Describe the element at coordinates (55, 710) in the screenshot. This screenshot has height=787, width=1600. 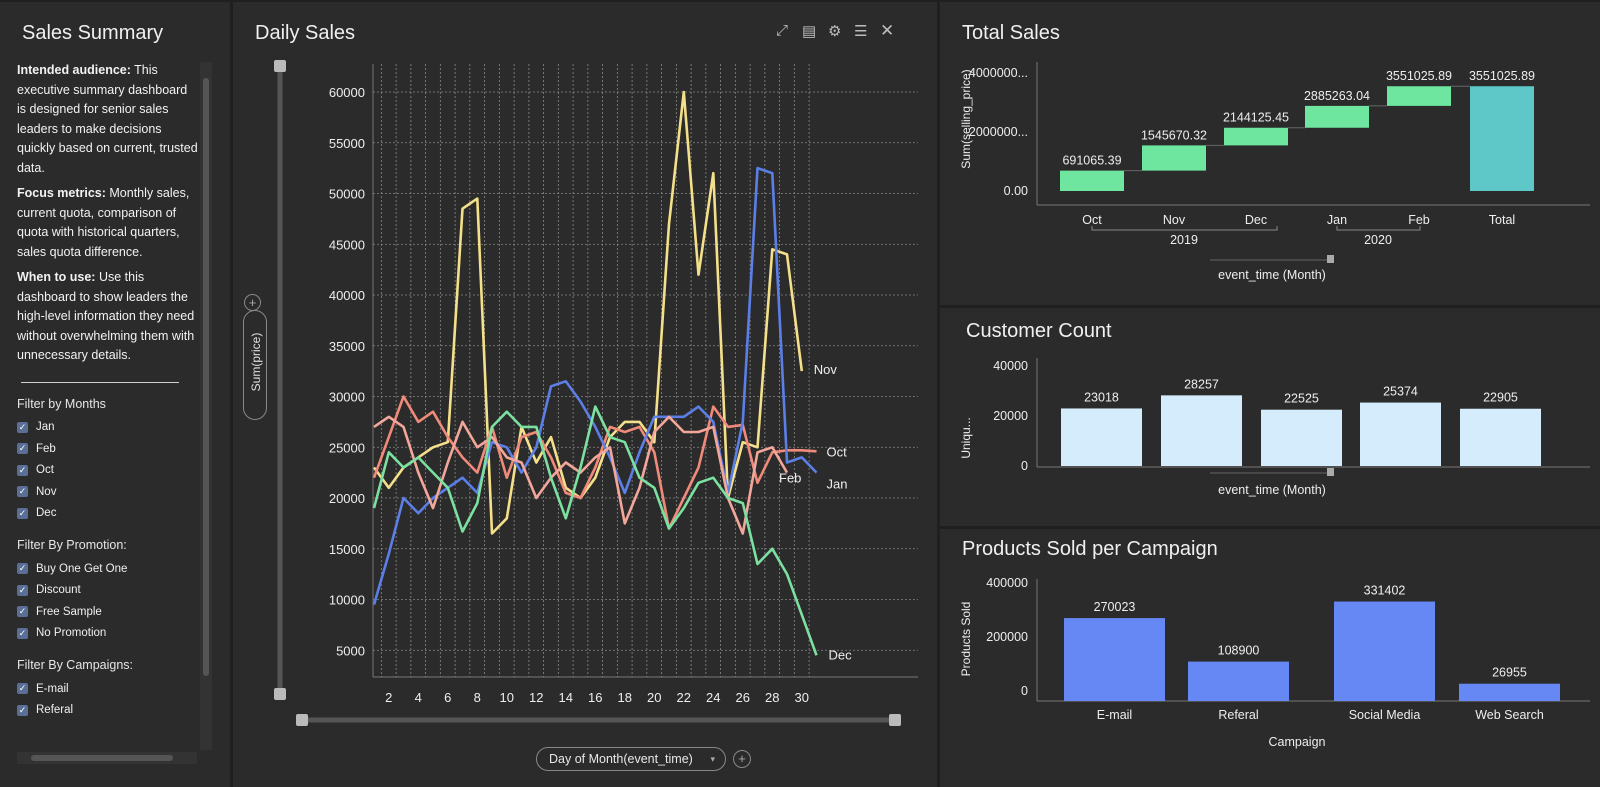
I see `campaign-label: Referal` at that location.